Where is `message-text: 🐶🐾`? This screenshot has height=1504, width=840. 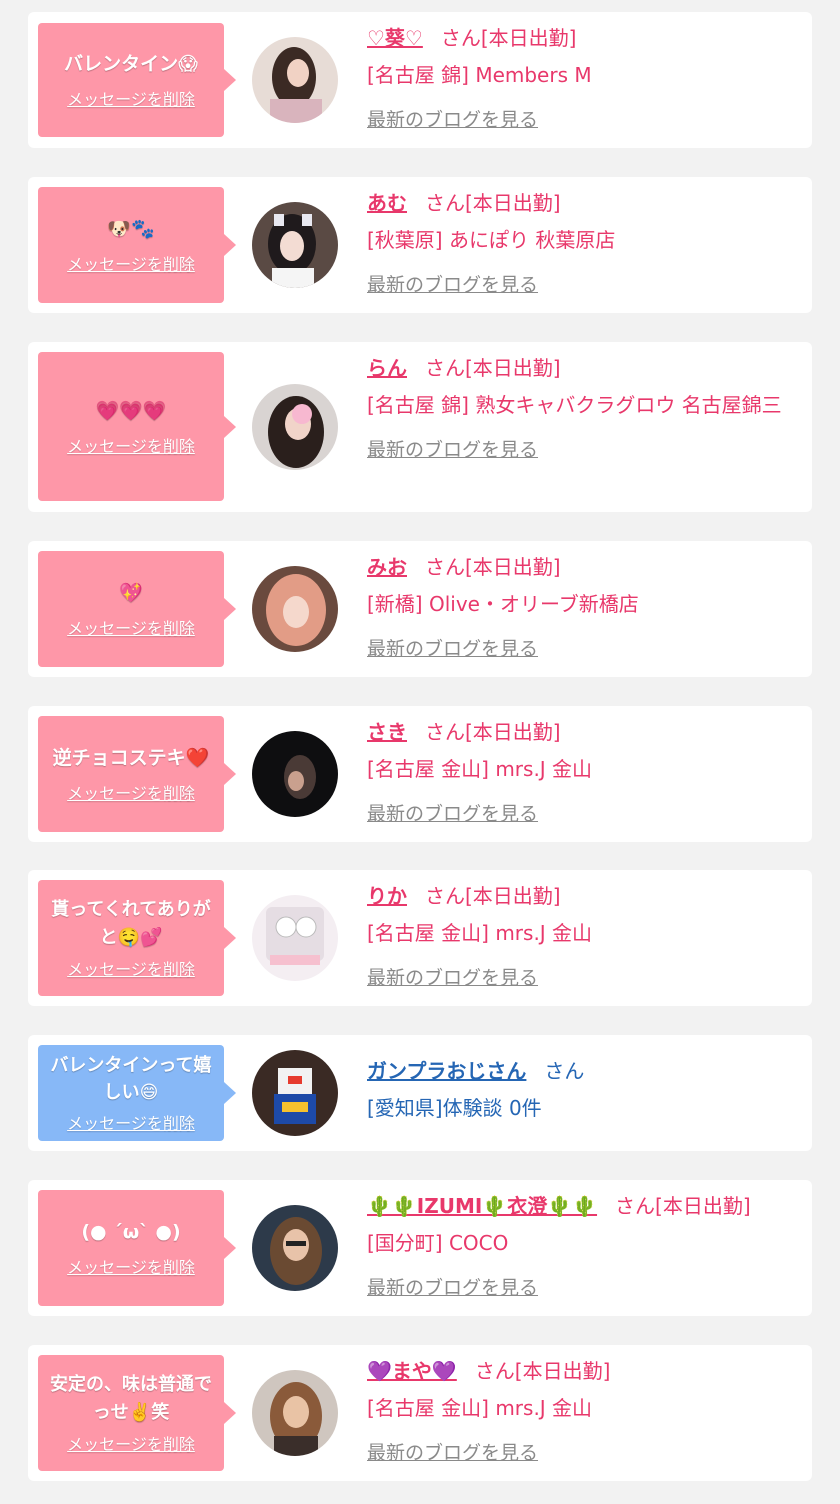 message-text: 🐶🐾 is located at coordinates (131, 229).